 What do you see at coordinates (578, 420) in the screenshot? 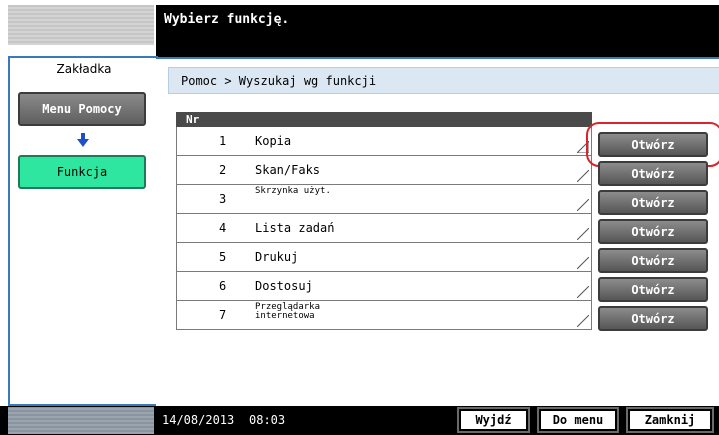
I see `to-menu-button: Do menu` at bounding box center [578, 420].